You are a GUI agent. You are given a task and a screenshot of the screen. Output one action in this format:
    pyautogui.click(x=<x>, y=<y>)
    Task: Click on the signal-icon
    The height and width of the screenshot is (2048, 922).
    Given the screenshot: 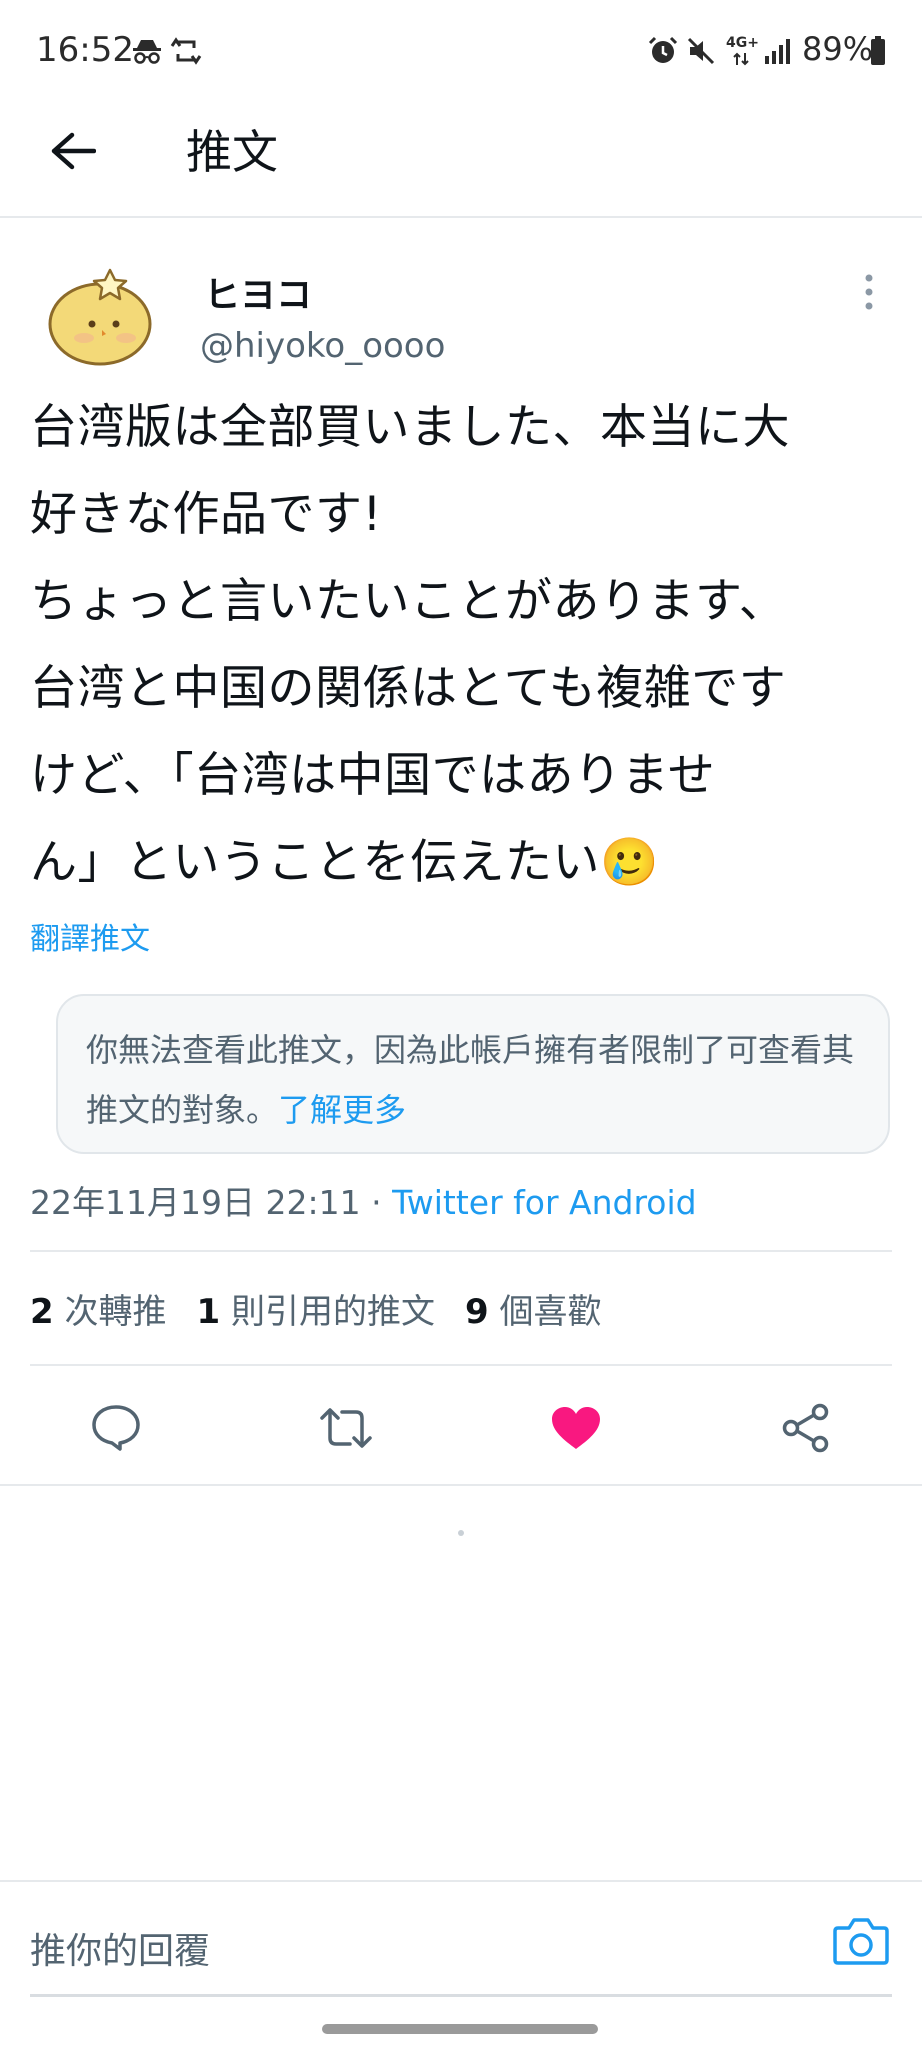 What is the action you would take?
    pyautogui.click(x=777, y=51)
    